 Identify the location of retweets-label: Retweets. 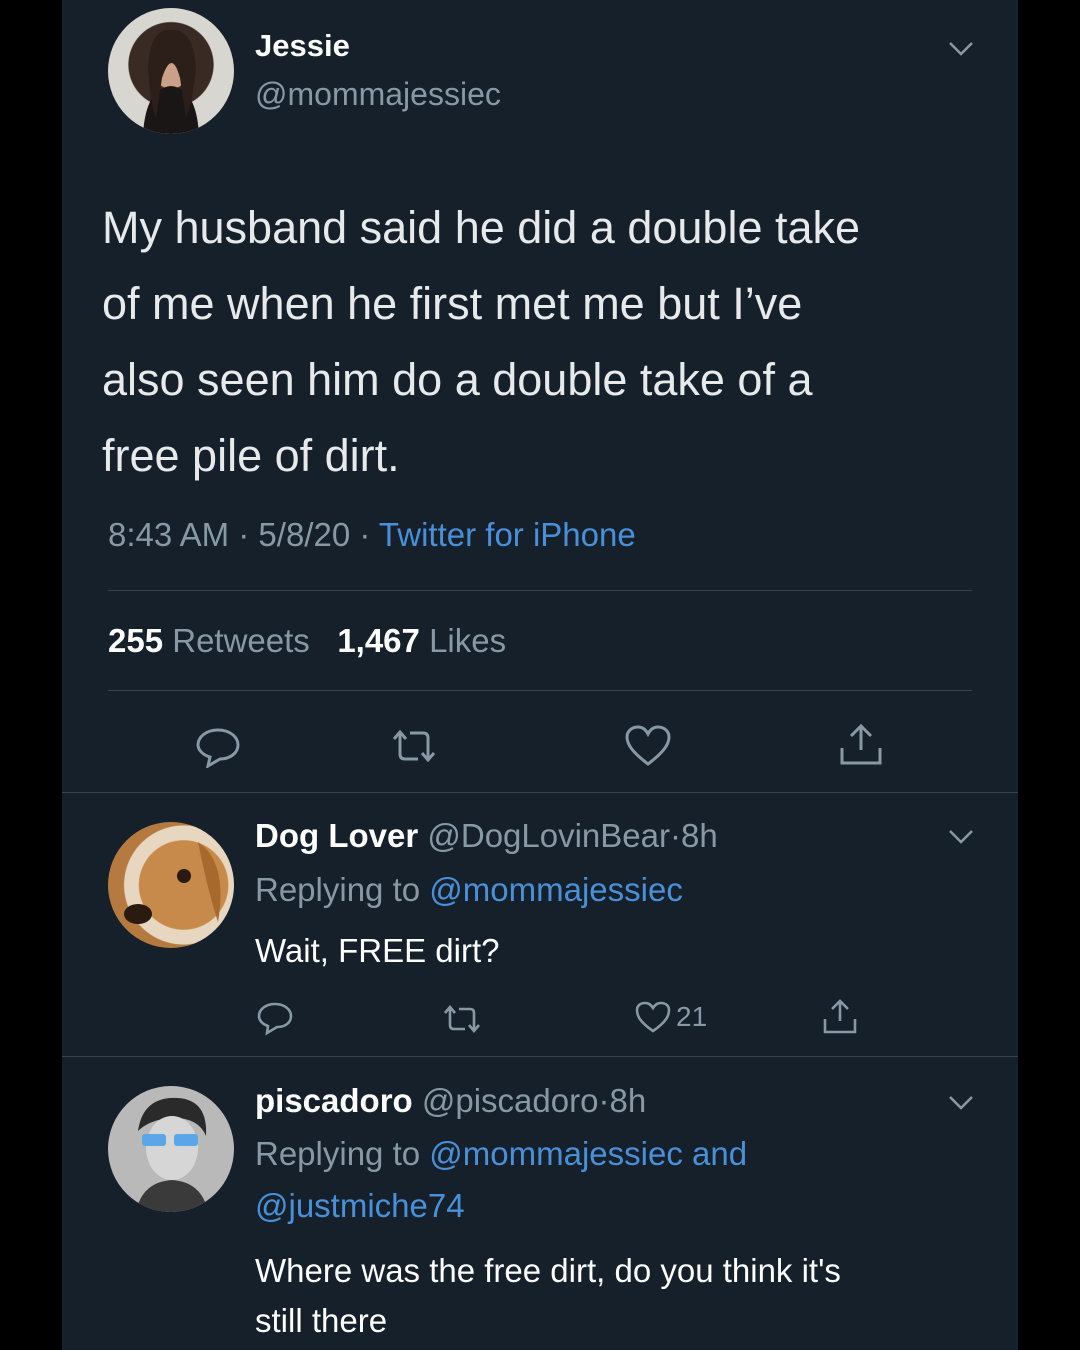
(241, 640).